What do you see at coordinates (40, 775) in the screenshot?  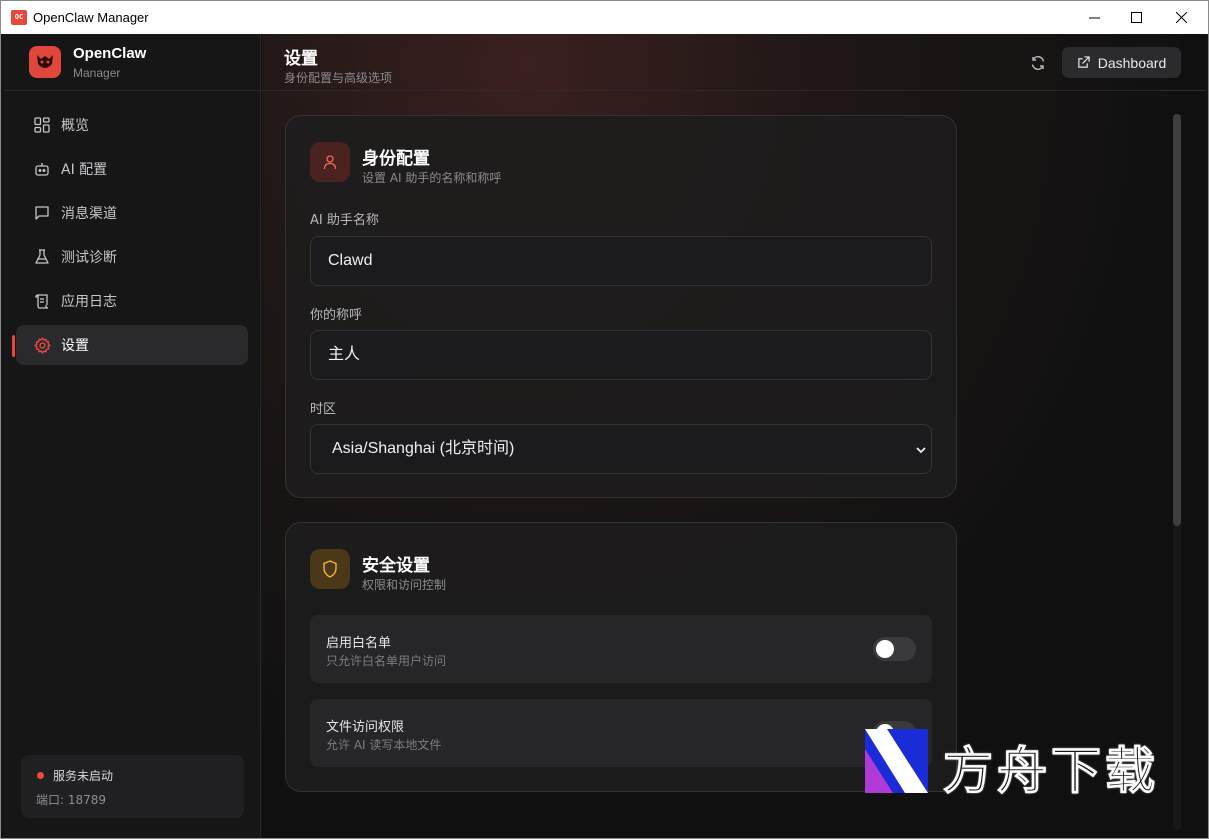 I see `status-dot` at bounding box center [40, 775].